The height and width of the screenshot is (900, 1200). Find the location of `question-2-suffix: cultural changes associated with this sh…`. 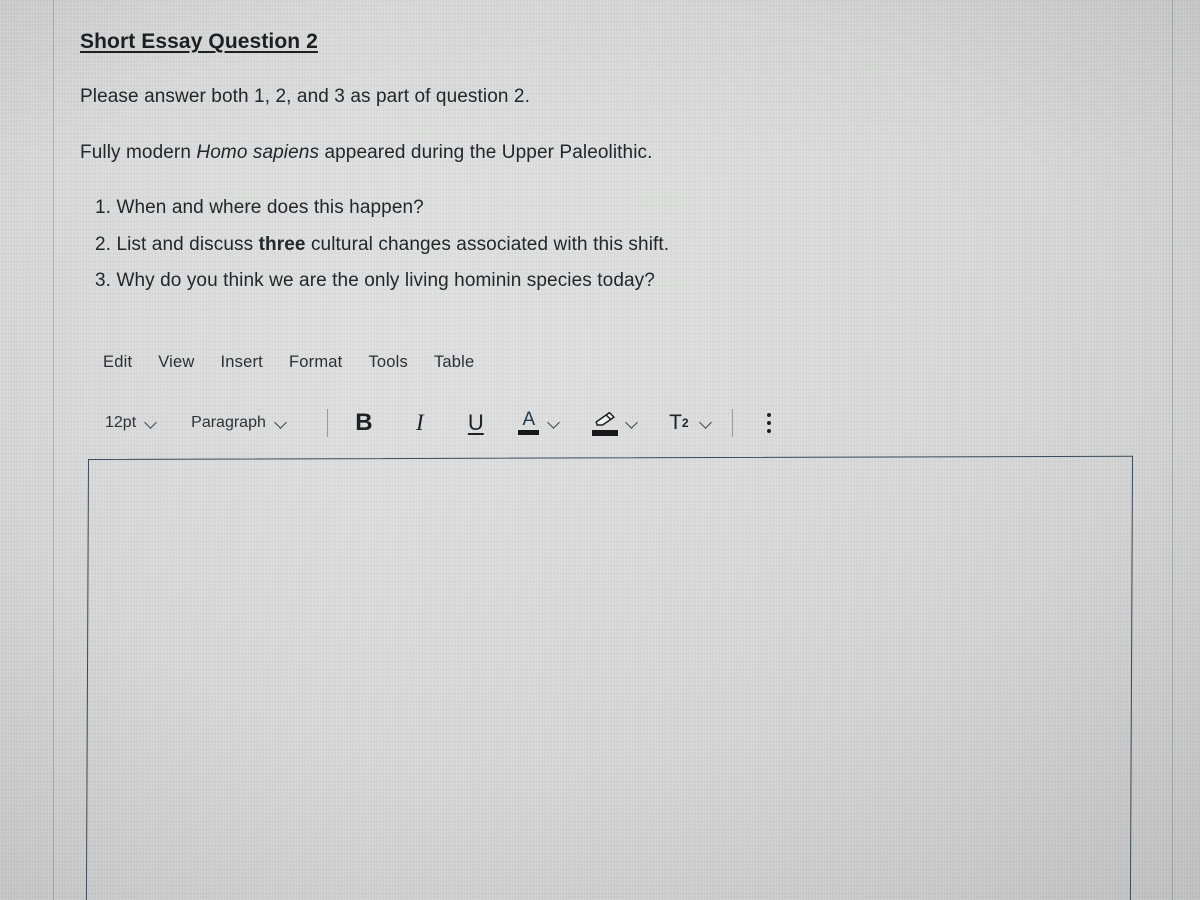

question-2-suffix: cultural changes associated with this sh… is located at coordinates (487, 244).